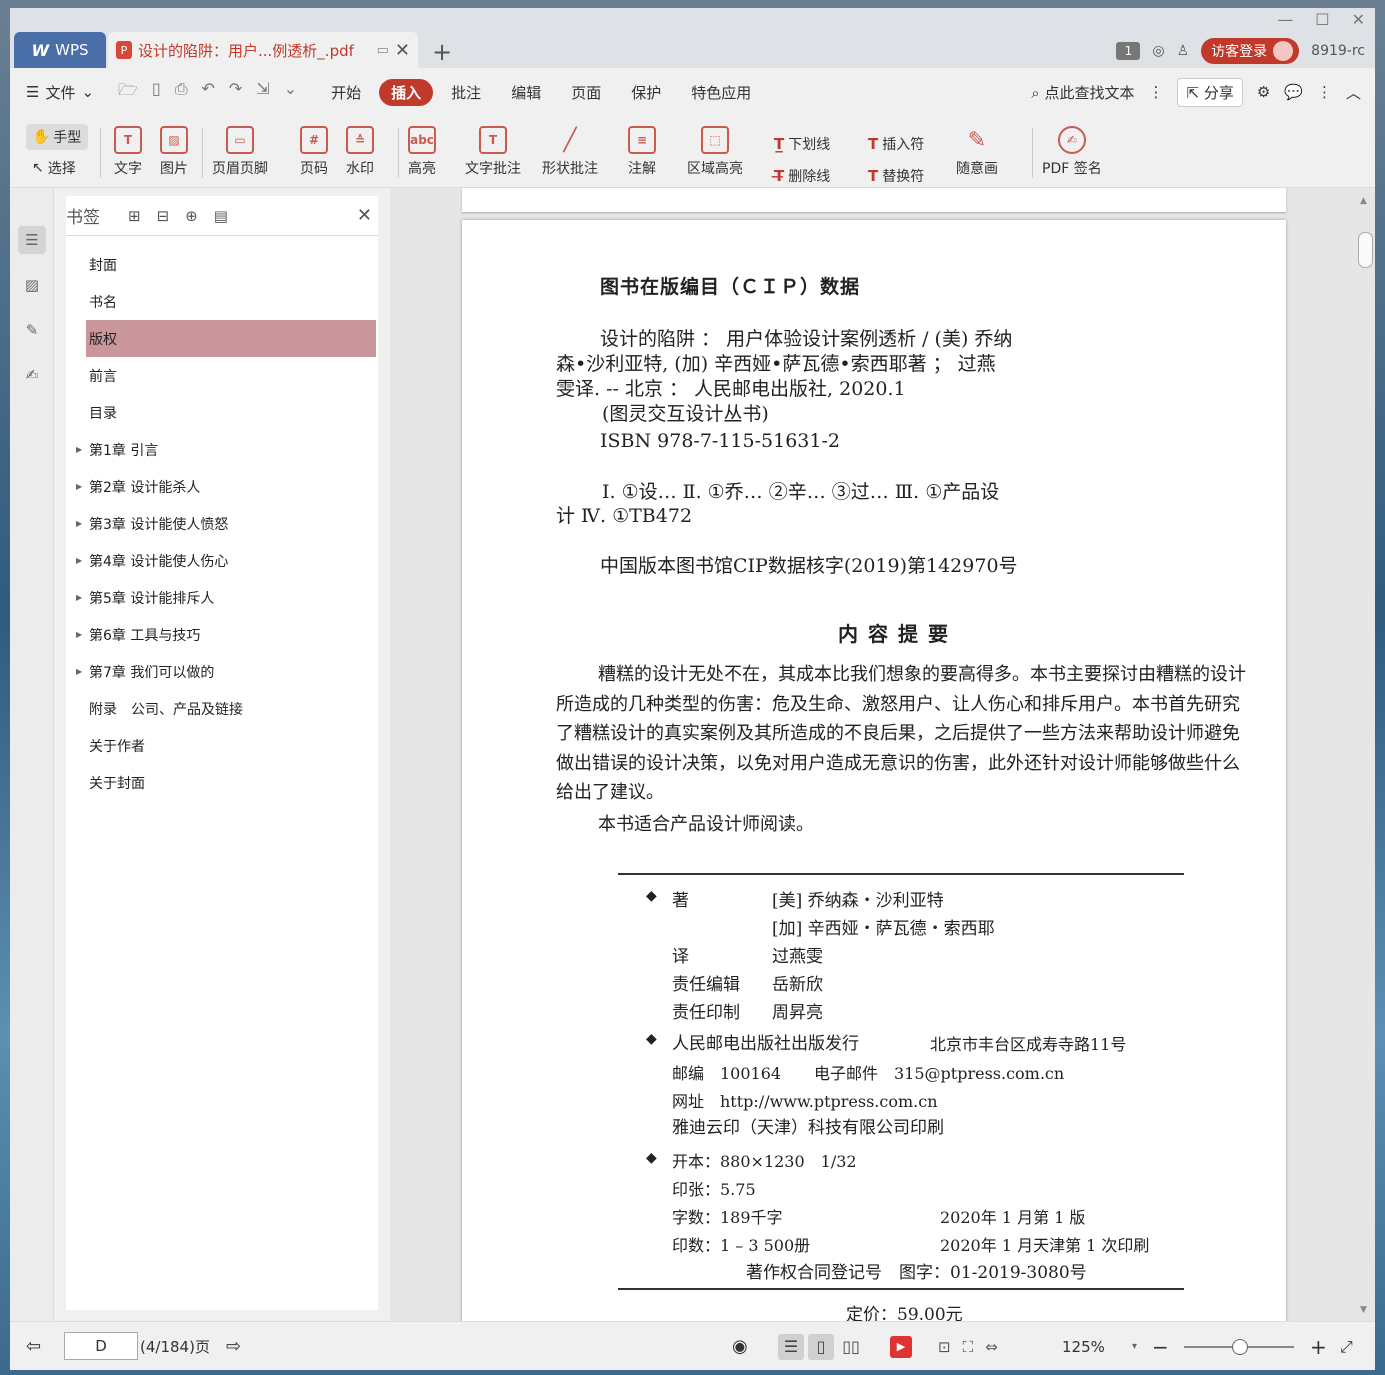 This screenshot has height=1375, width=1385. Describe the element at coordinates (222, 412) in the screenshot. I see `bookmark-item: 目录` at that location.